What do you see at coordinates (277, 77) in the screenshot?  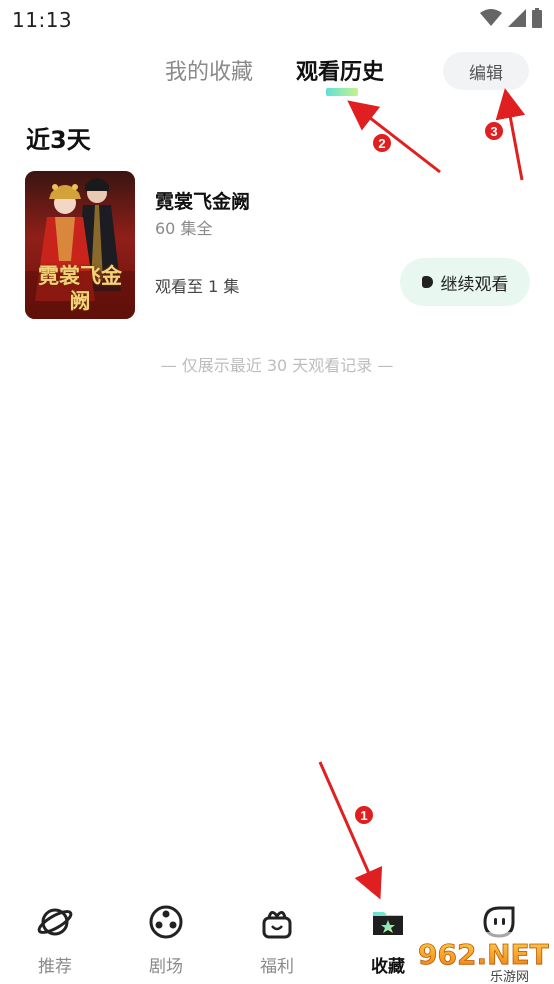 I see `top-tabs: 我的收藏 观看历史 编辑` at bounding box center [277, 77].